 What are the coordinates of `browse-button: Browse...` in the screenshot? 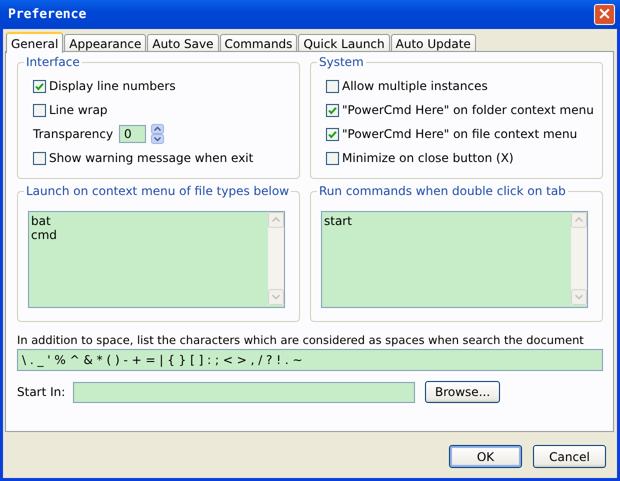 It's located at (462, 392).